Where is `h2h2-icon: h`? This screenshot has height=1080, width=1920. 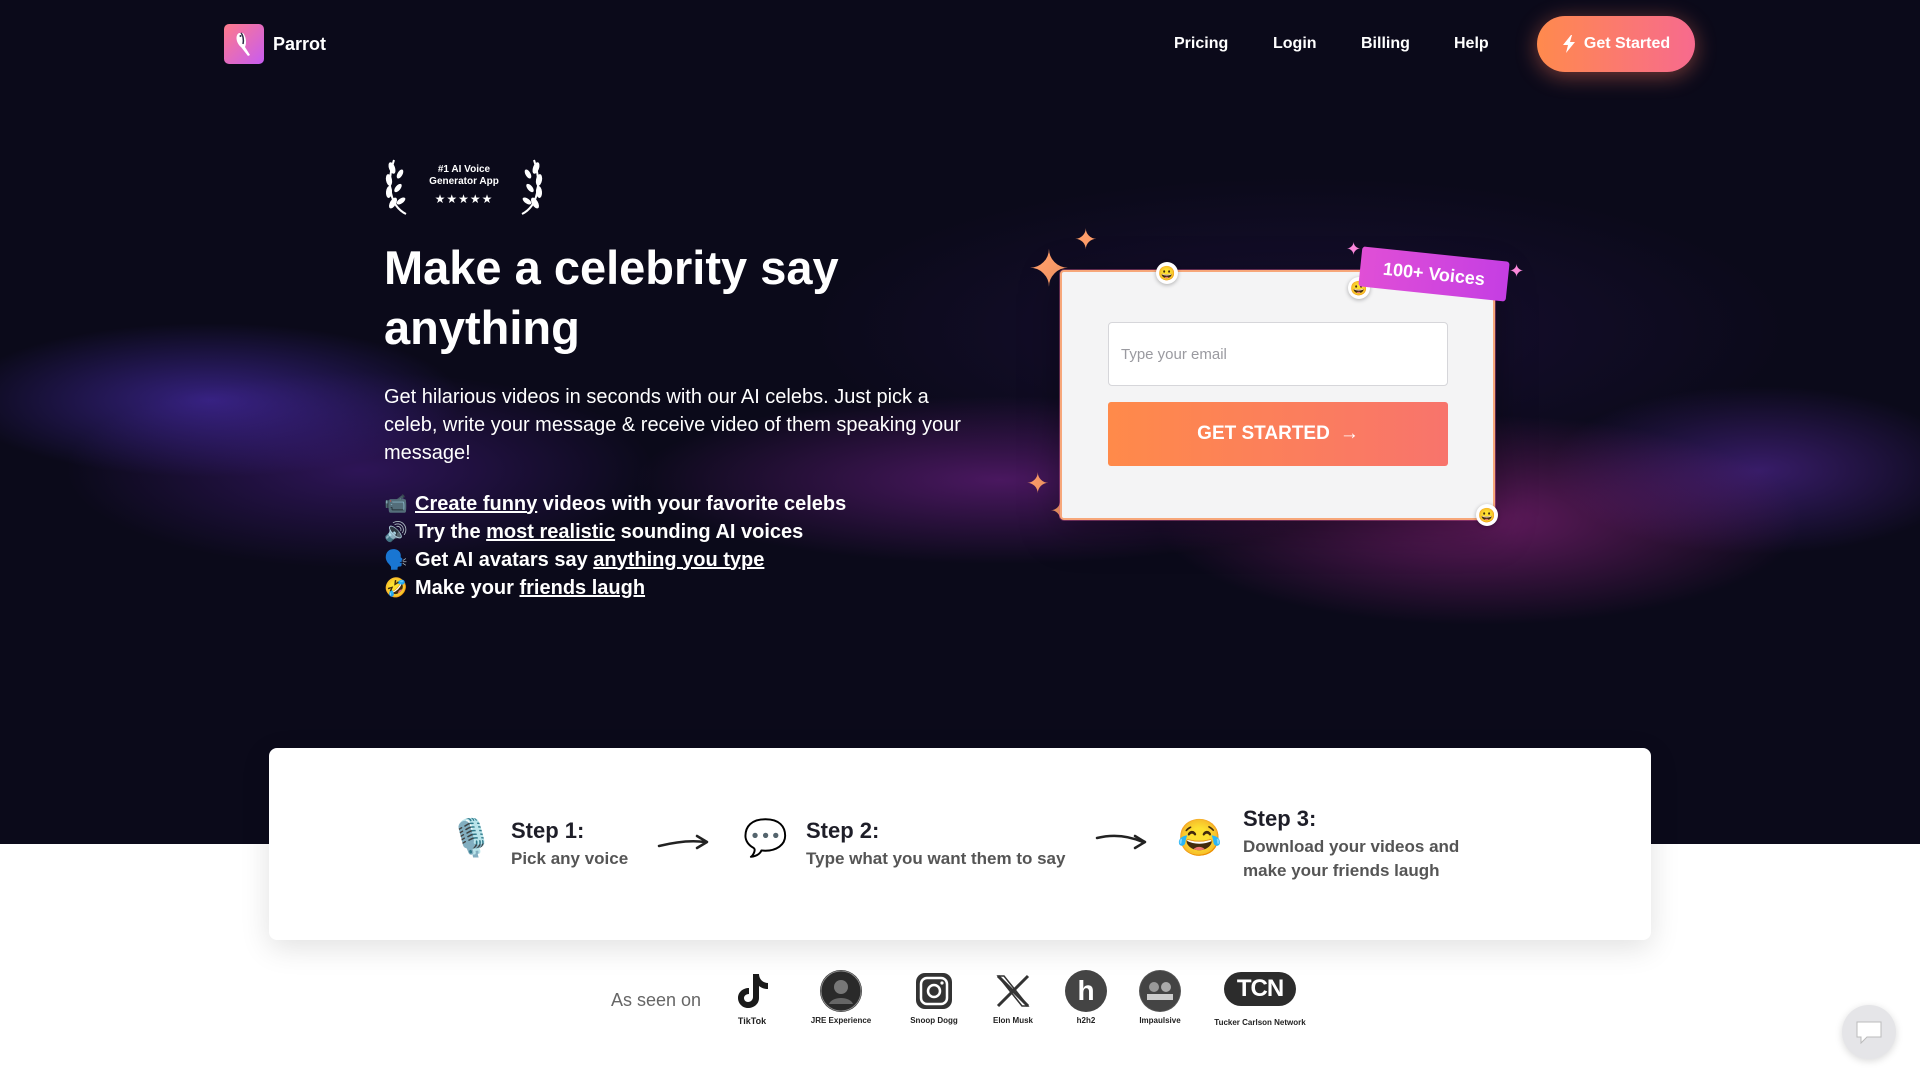 h2h2-icon: h is located at coordinates (1086, 991).